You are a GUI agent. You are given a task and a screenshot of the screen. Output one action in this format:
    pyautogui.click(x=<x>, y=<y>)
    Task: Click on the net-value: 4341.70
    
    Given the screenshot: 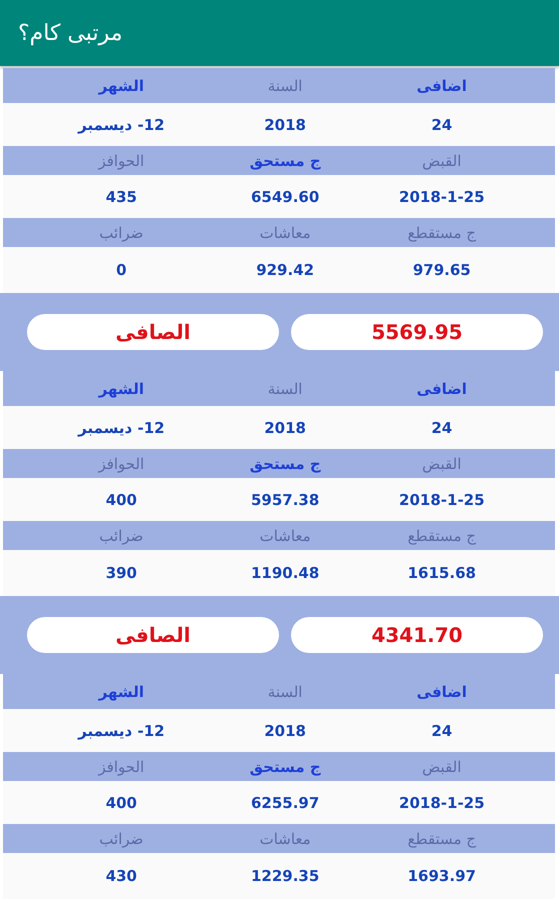 What is the action you would take?
    pyautogui.click(x=417, y=635)
    